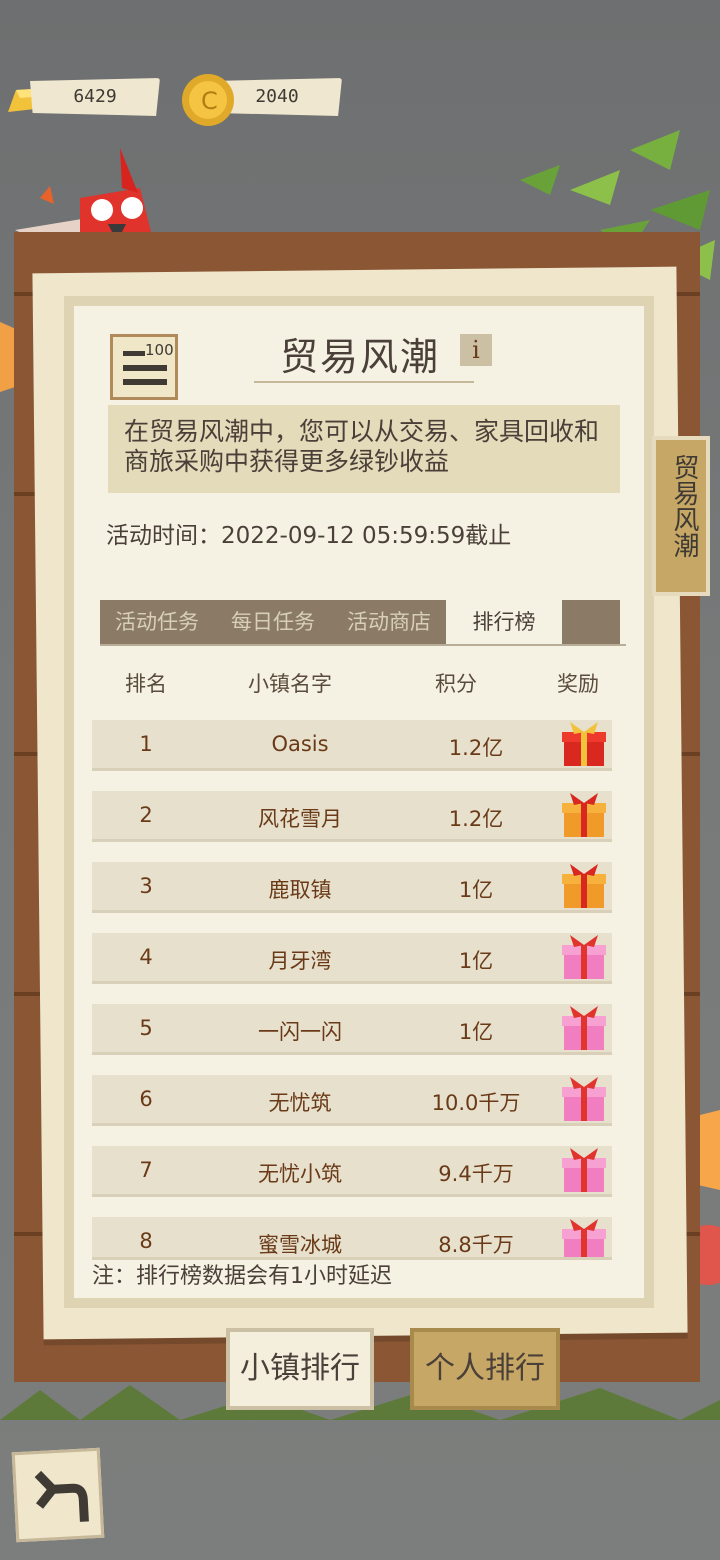 The image size is (720, 1560). What do you see at coordinates (300, 744) in the screenshot?
I see `row-town-name: Oasis` at bounding box center [300, 744].